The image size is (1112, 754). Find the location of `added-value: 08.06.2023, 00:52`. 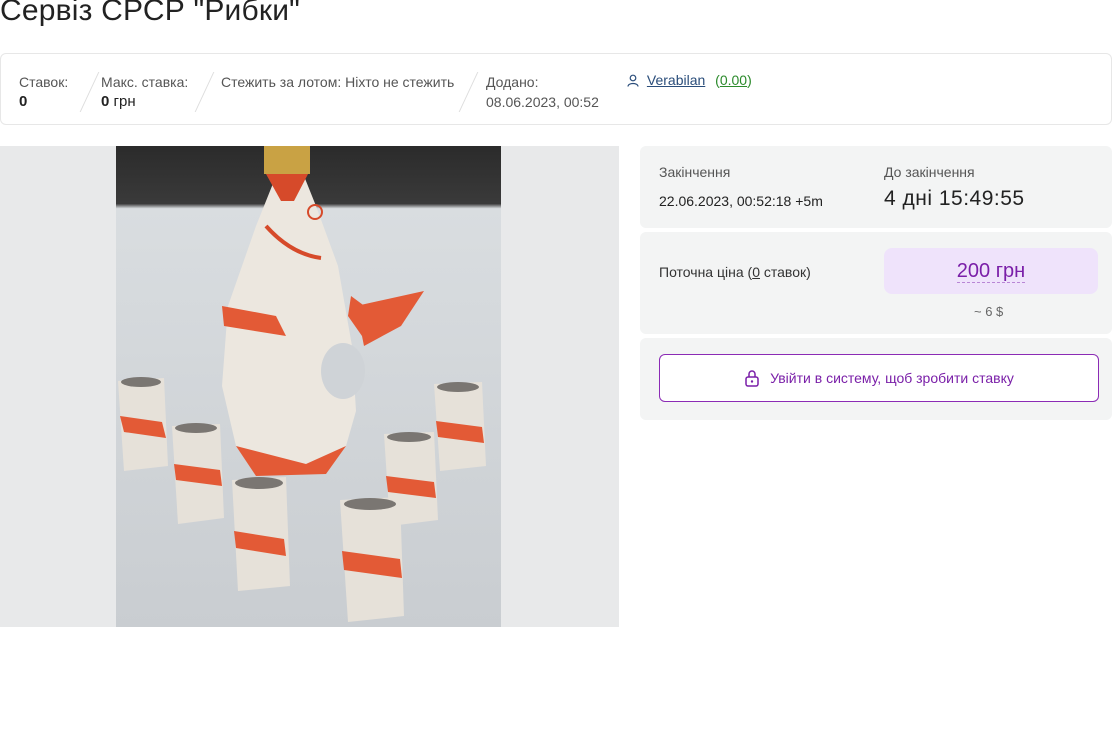

added-value: 08.06.2023, 00:52 is located at coordinates (542, 102).